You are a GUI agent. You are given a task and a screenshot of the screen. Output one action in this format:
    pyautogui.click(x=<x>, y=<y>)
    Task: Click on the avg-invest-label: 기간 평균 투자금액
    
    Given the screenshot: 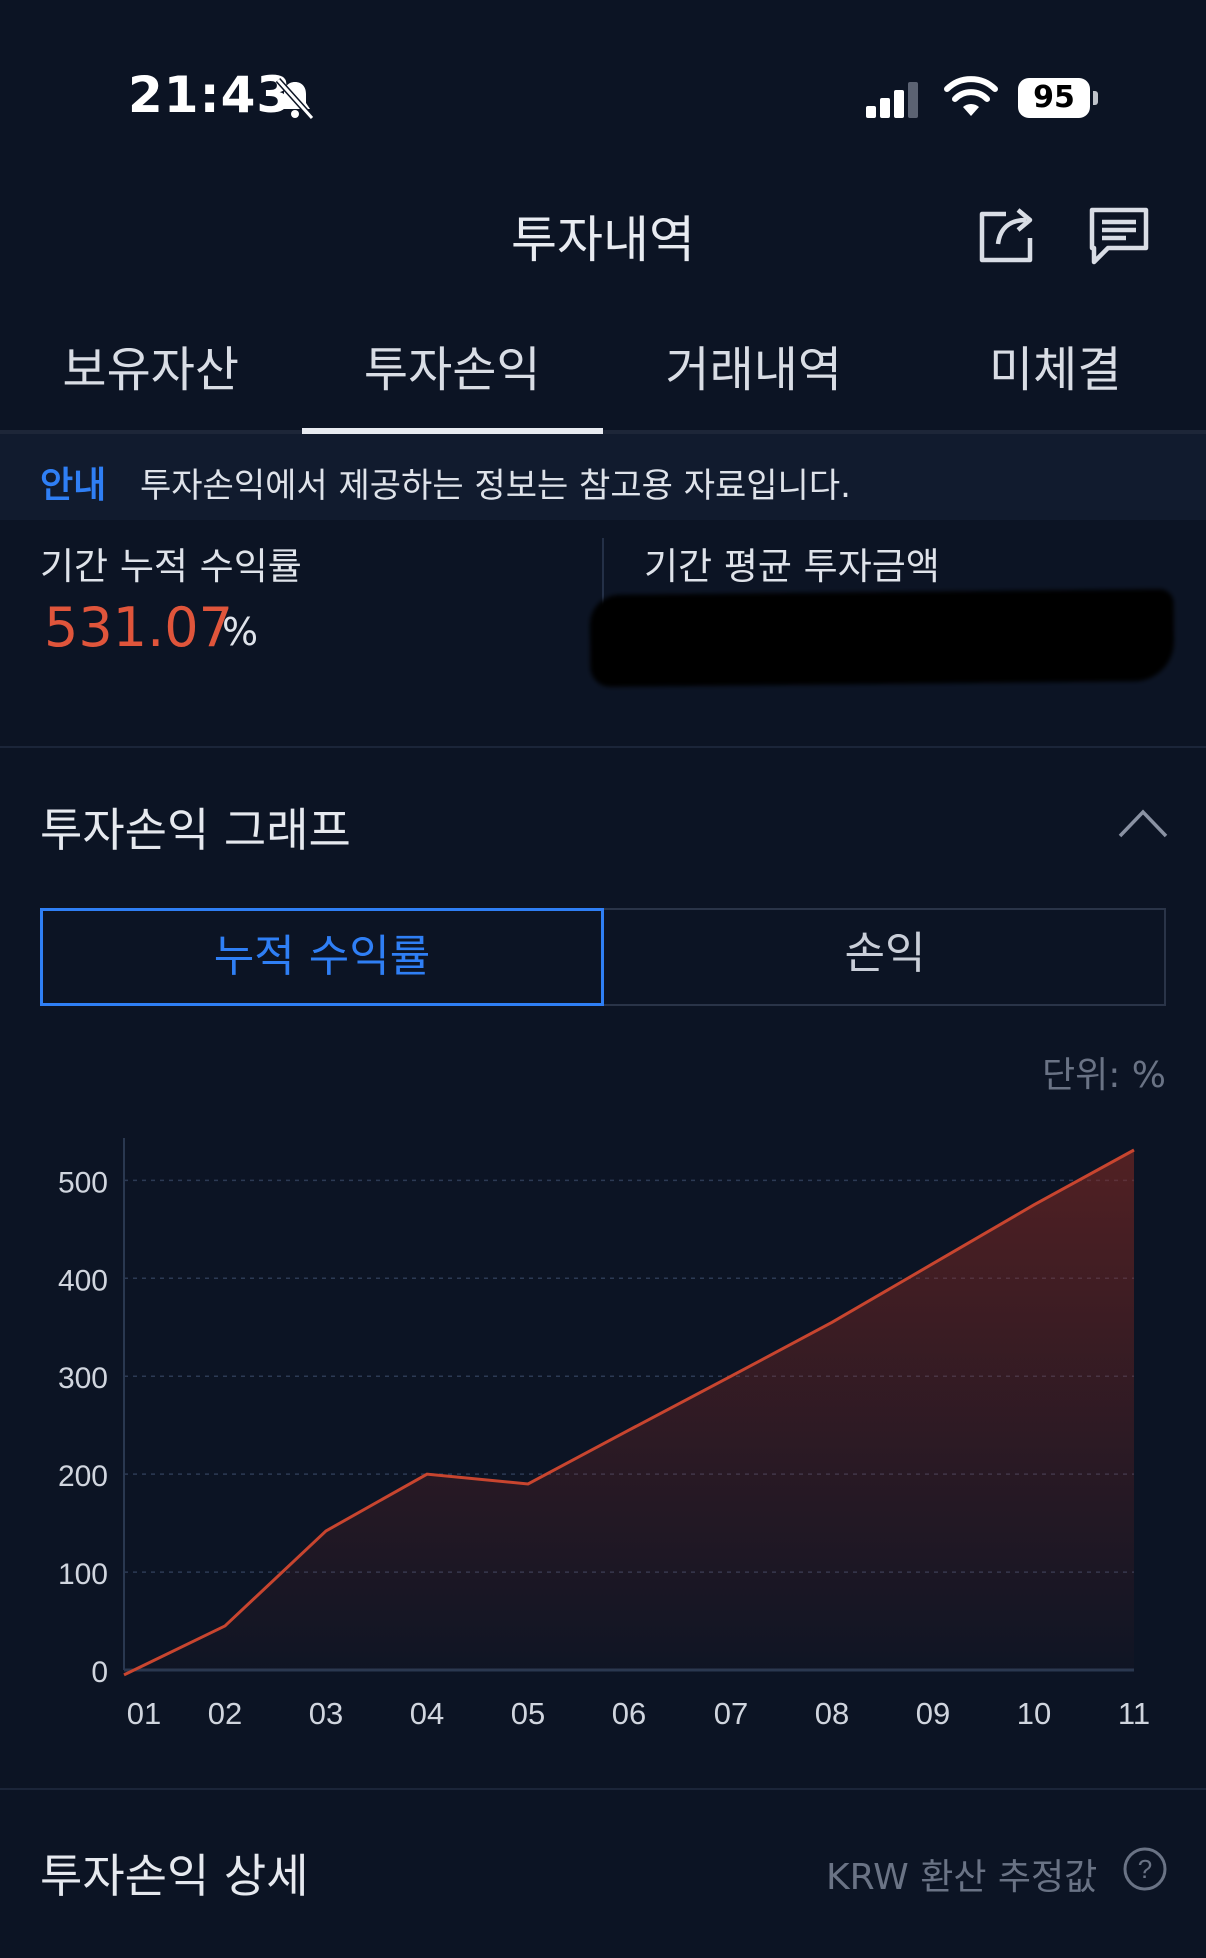 What is the action you would take?
    pyautogui.click(x=792, y=566)
    